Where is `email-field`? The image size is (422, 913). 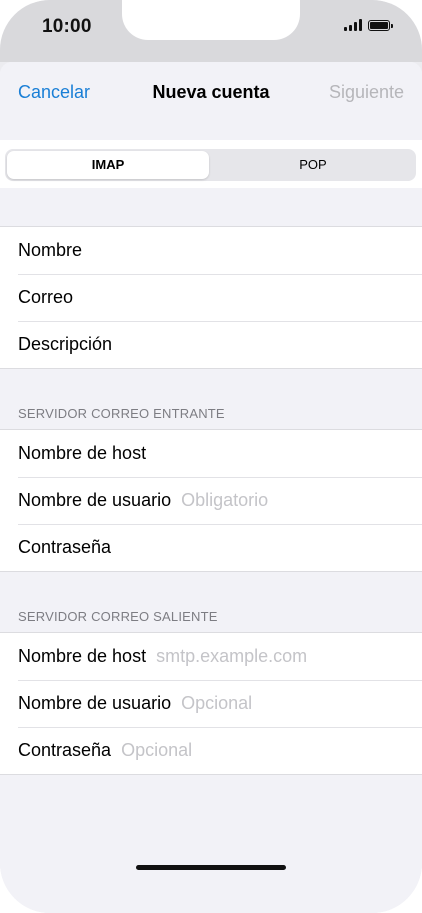 email-field is located at coordinates (252, 297).